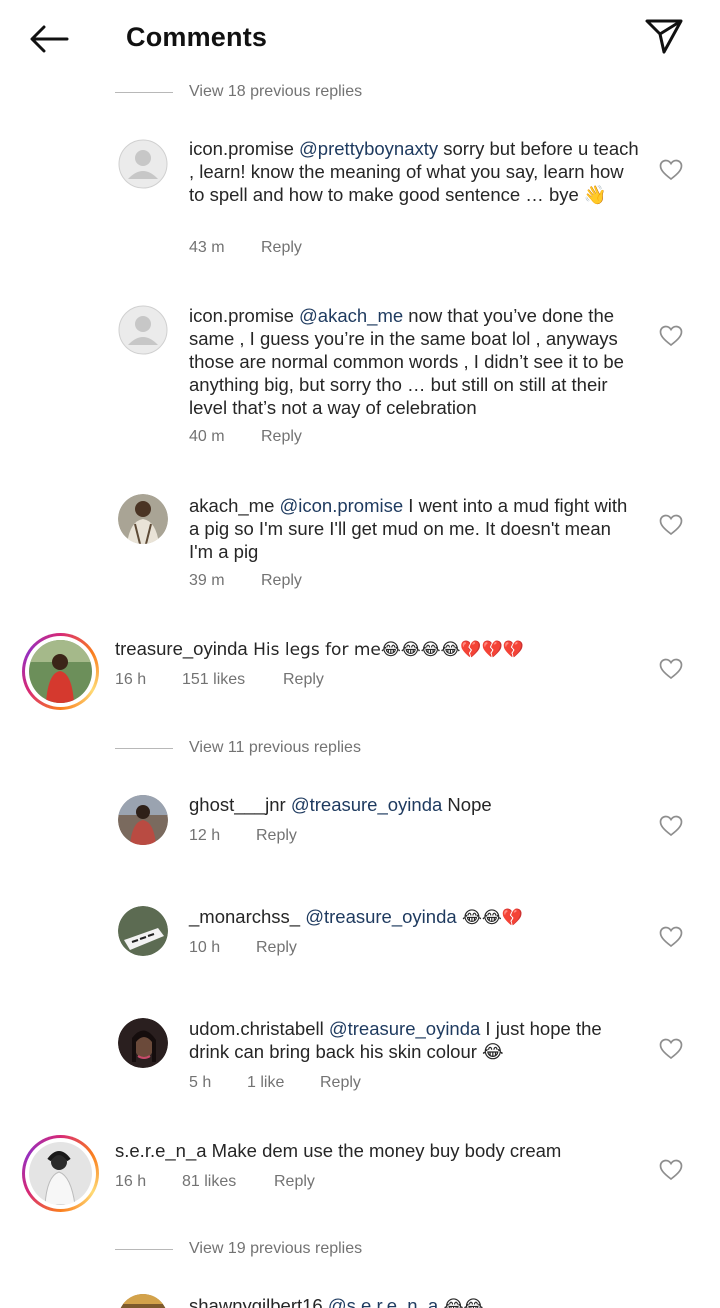 The width and height of the screenshot is (720, 1308). Describe the element at coordinates (207, 580) in the screenshot. I see `timestamp: 39 m` at that location.